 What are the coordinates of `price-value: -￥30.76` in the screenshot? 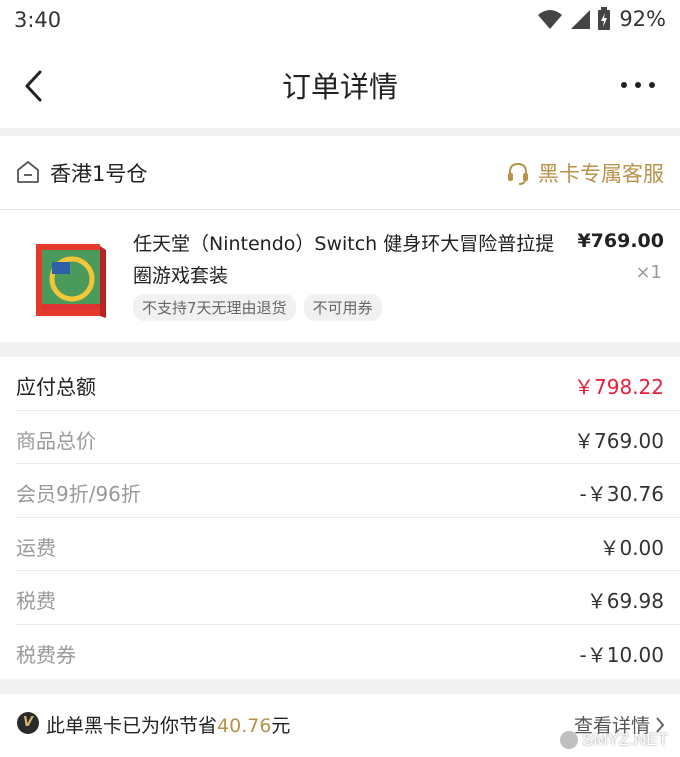 It's located at (621, 494).